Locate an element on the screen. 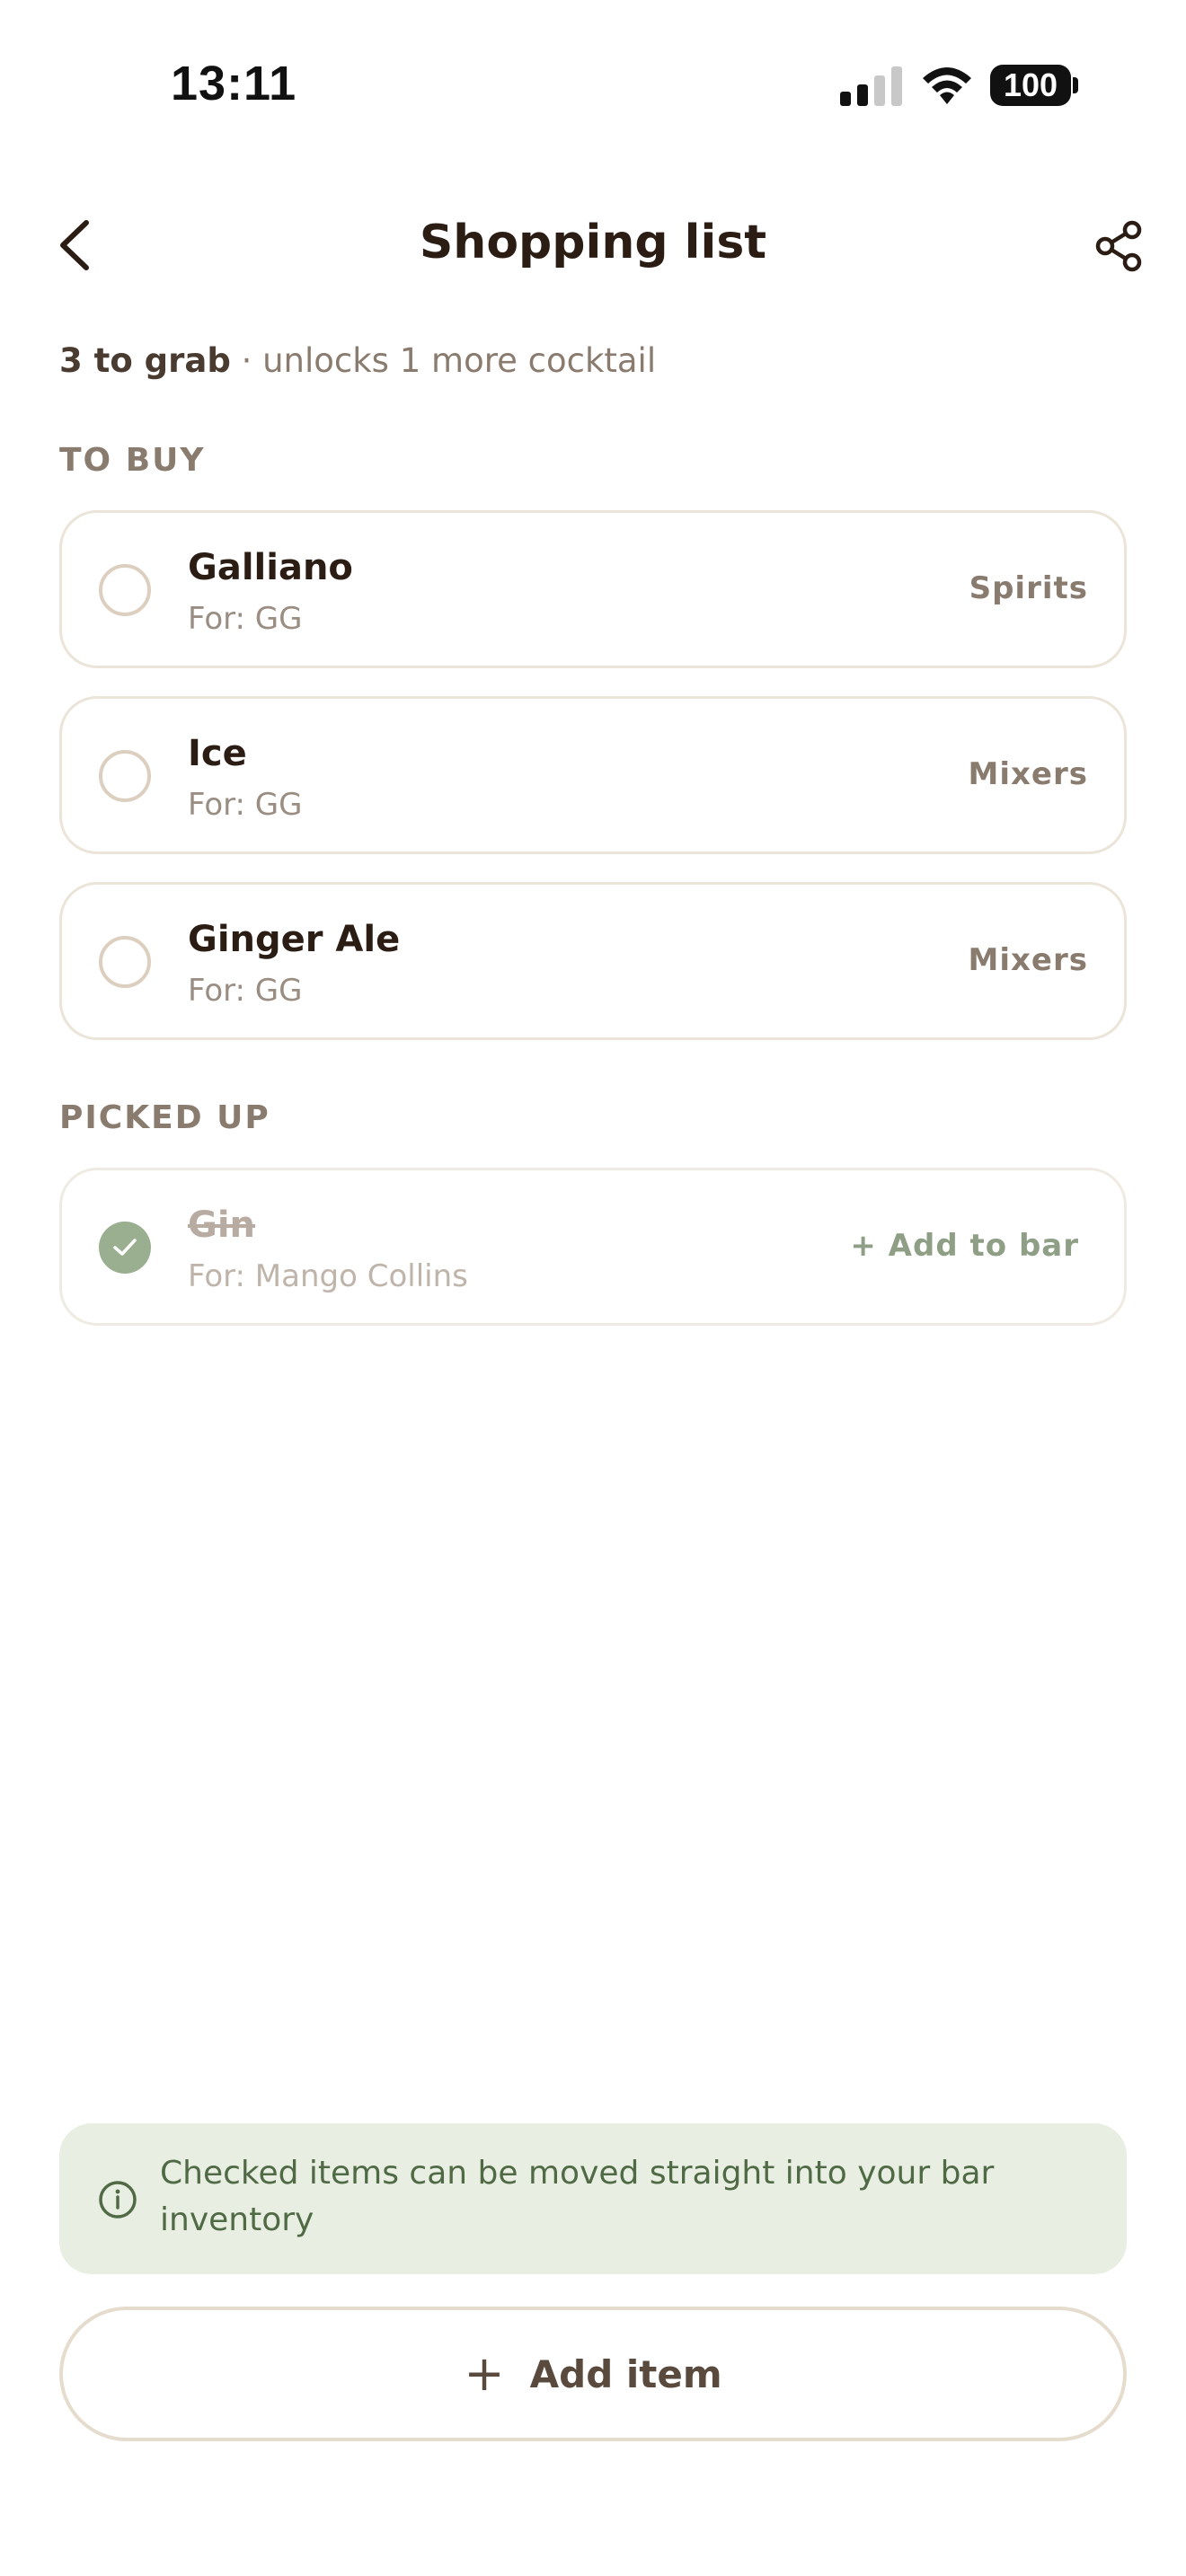 The height and width of the screenshot is (2576, 1186). status-bar: 13:11 100 is located at coordinates (593, 85).